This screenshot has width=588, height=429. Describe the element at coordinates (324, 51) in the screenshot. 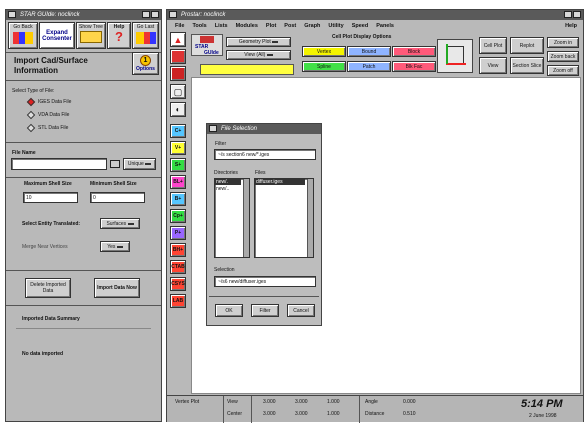

I see `display-vertex-button: Vertex` at that location.